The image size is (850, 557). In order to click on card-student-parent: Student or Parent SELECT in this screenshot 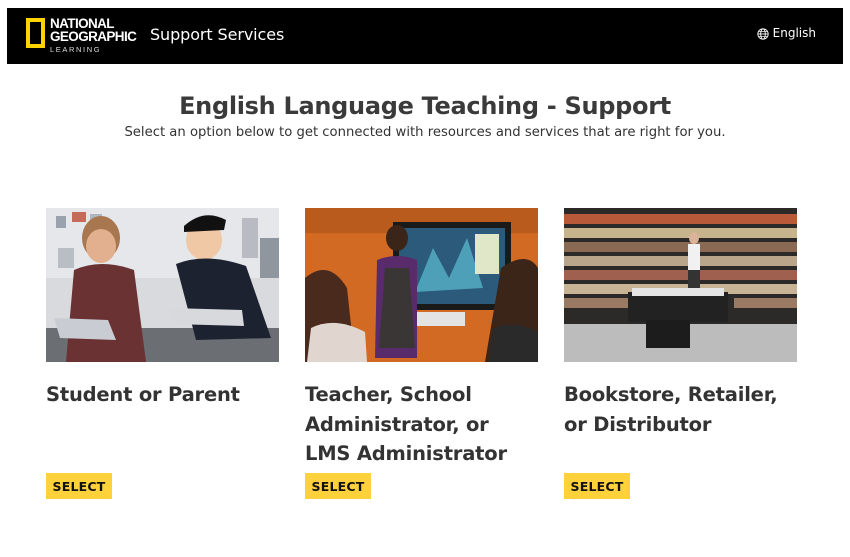, I will do `click(162, 353)`.